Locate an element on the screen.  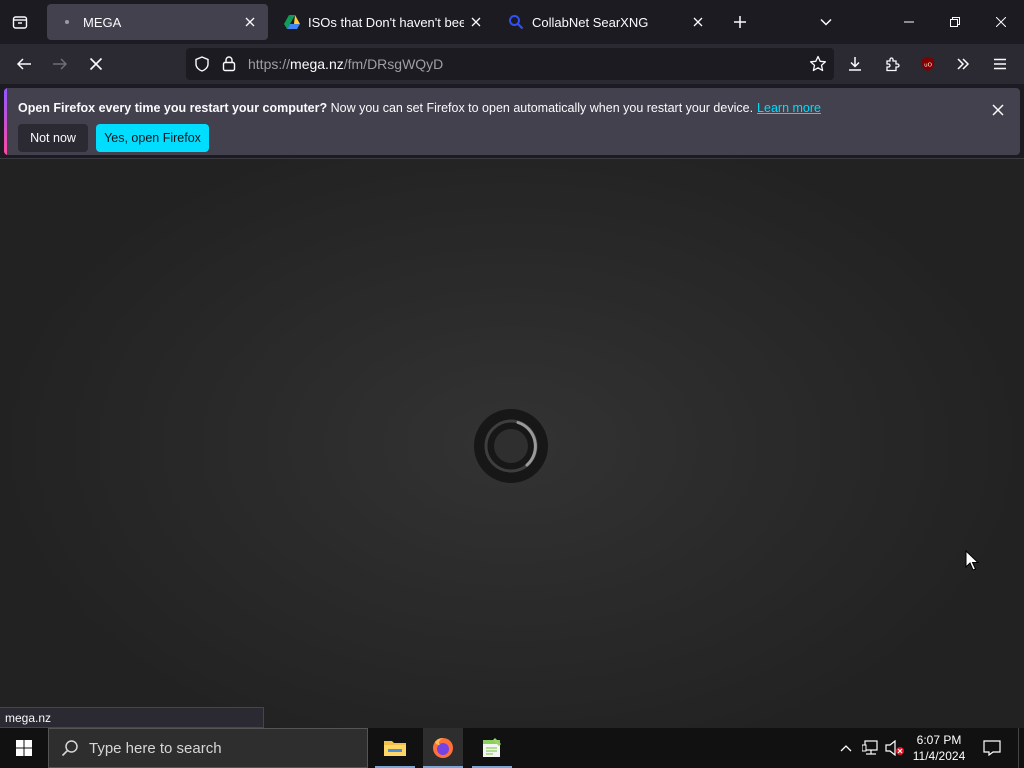
search-placeholder: Type here to search is located at coordinates (155, 748).